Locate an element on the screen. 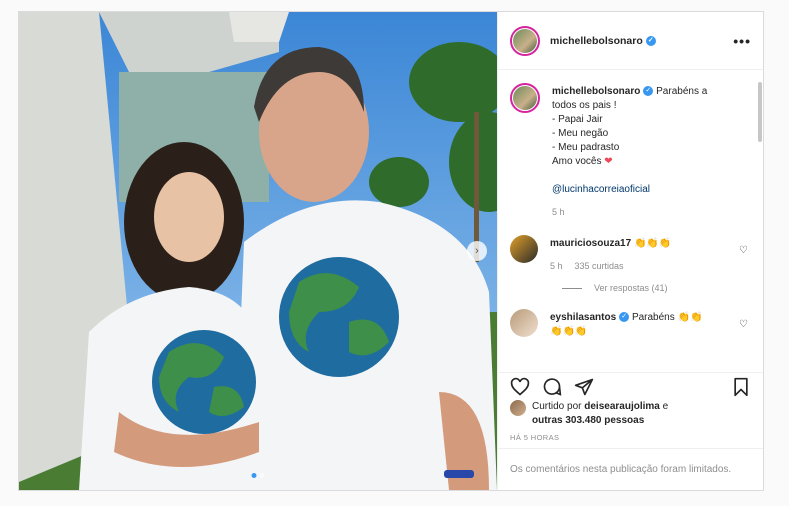 The height and width of the screenshot is (506, 789). caption-line-3: - Papai Jair is located at coordinates (577, 119).